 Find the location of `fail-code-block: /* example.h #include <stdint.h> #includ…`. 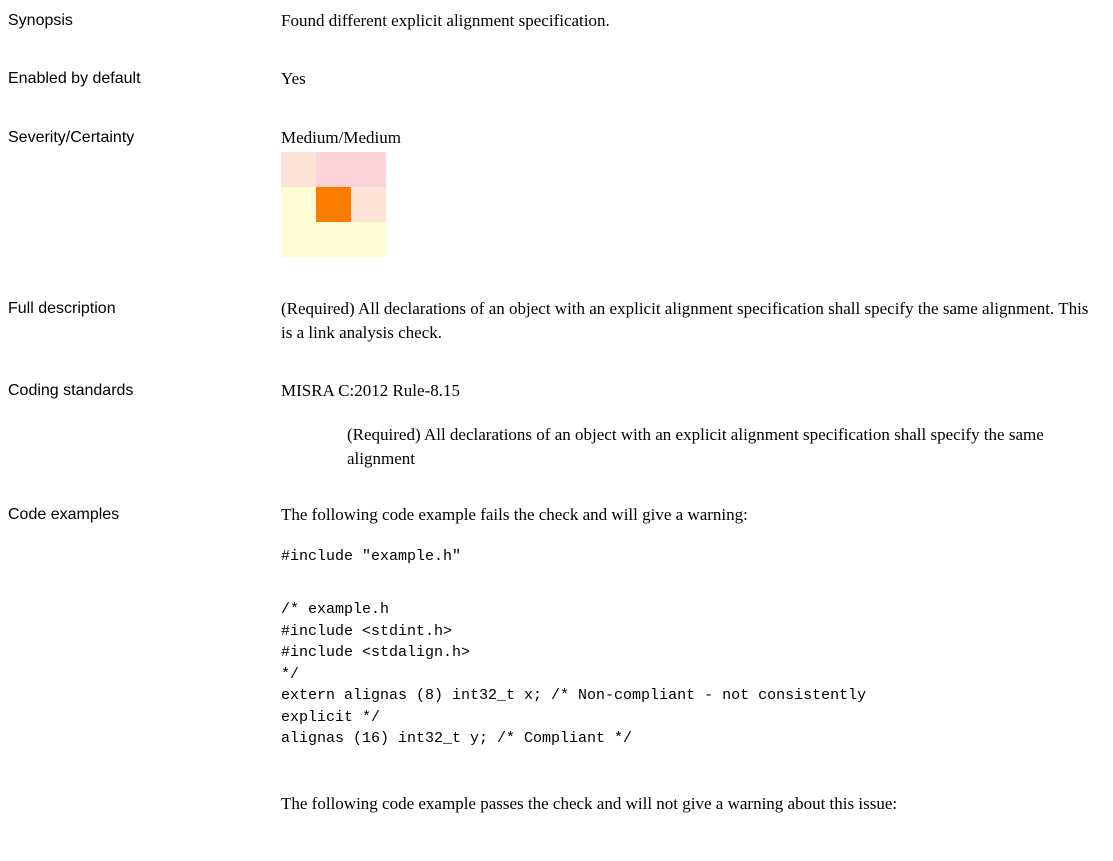

fail-code-block: /* example.h #include <stdint.h> #includ… is located at coordinates (574, 674).